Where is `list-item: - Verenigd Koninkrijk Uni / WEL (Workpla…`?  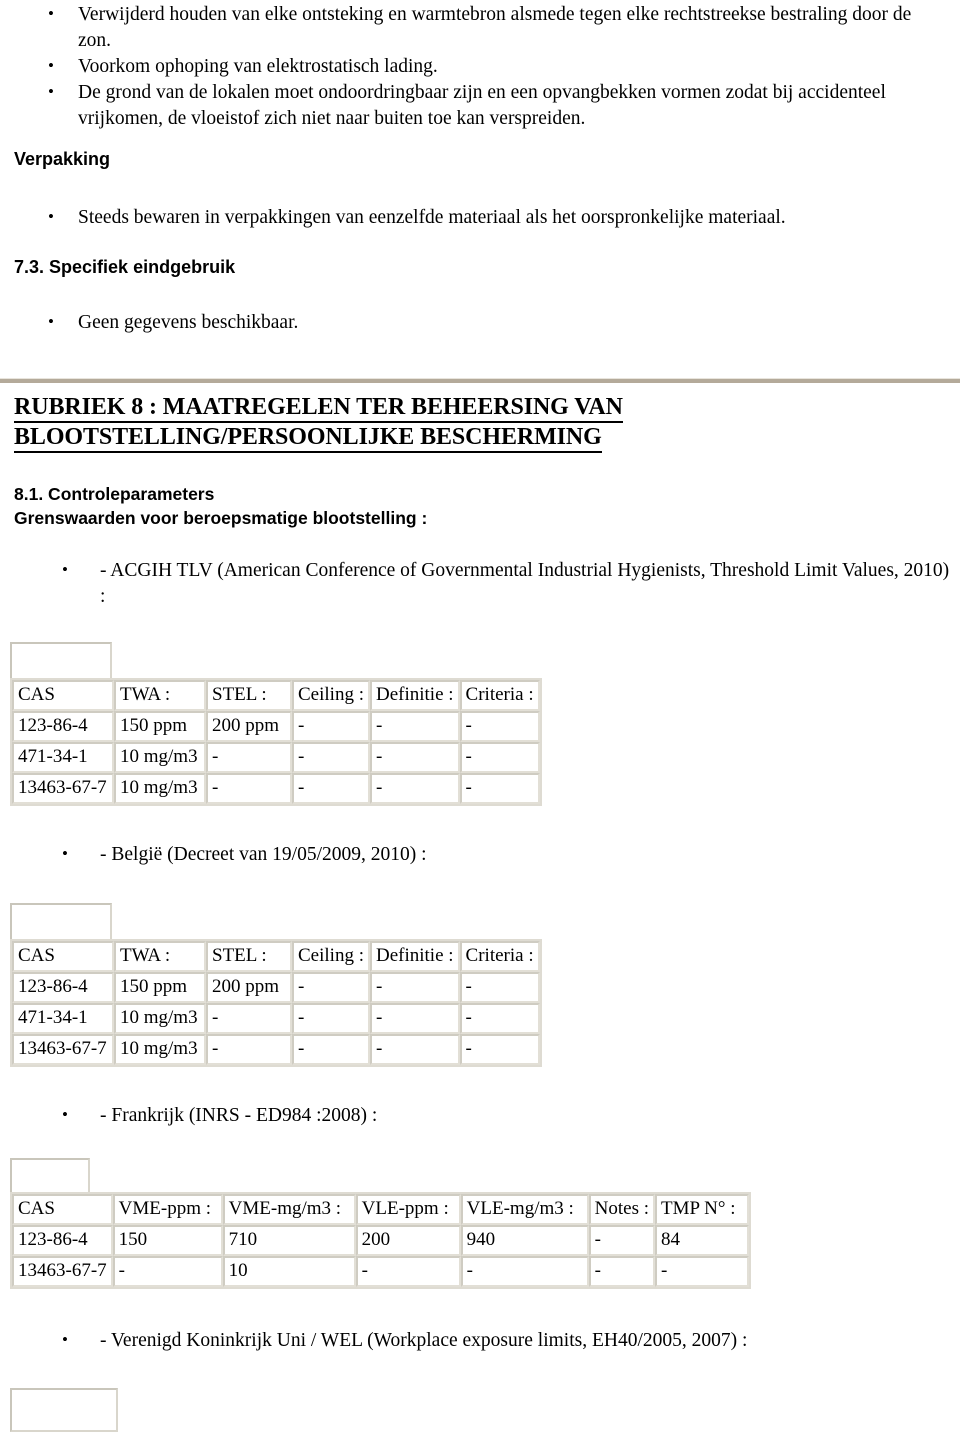
list-item: - Verenigd Koninkrijk Uni / WEL (Workpla… is located at coordinates (470, 1340).